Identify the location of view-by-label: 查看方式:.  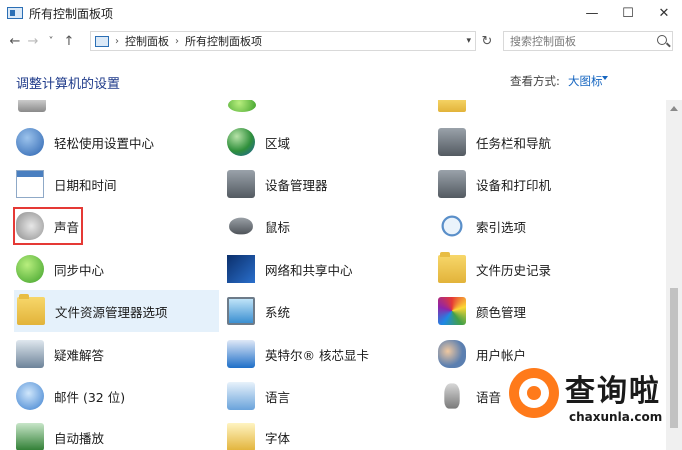
(535, 81).